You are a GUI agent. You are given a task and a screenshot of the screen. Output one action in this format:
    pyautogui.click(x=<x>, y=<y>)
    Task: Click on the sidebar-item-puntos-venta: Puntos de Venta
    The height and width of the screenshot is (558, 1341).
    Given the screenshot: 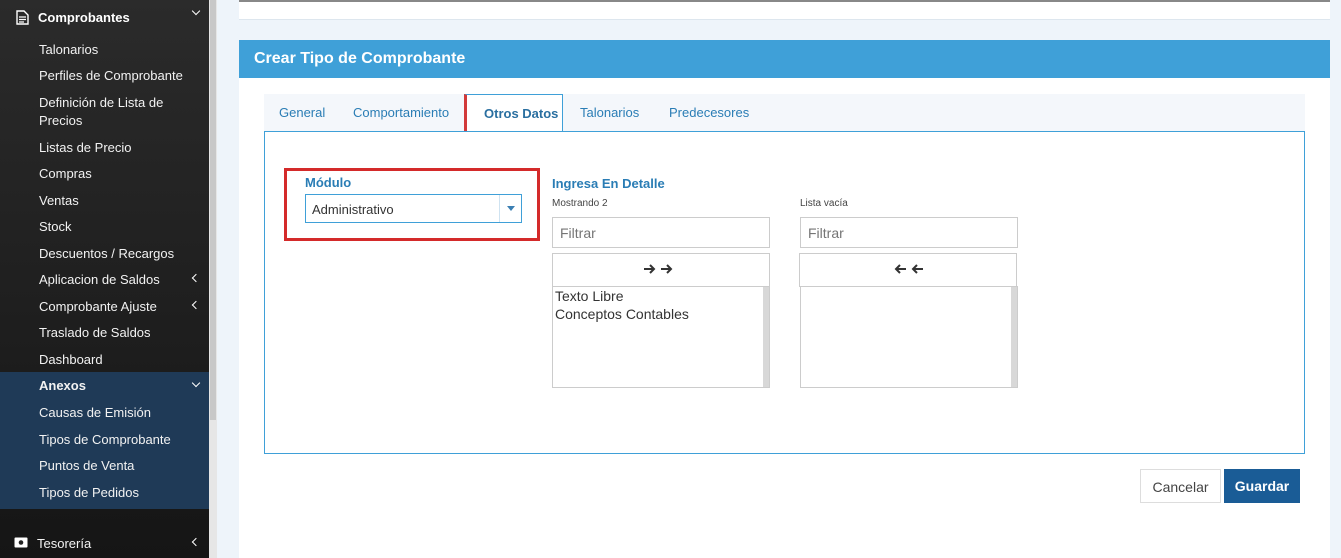 What is the action you would take?
    pyautogui.click(x=104, y=465)
    